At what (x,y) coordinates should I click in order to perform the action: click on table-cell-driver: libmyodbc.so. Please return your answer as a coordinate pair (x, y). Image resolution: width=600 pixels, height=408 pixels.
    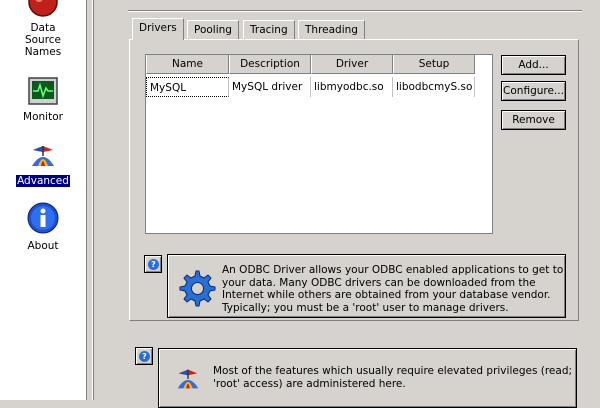
    Looking at the image, I should click on (352, 87).